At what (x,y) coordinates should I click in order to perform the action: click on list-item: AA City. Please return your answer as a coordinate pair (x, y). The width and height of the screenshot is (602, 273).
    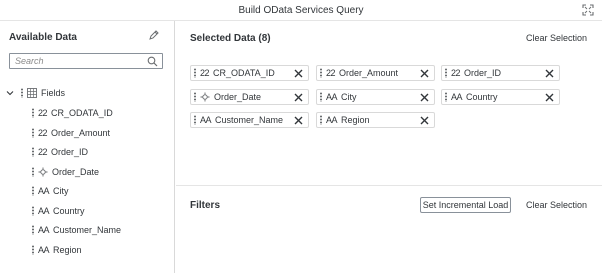
    Looking at the image, I should click on (50, 191).